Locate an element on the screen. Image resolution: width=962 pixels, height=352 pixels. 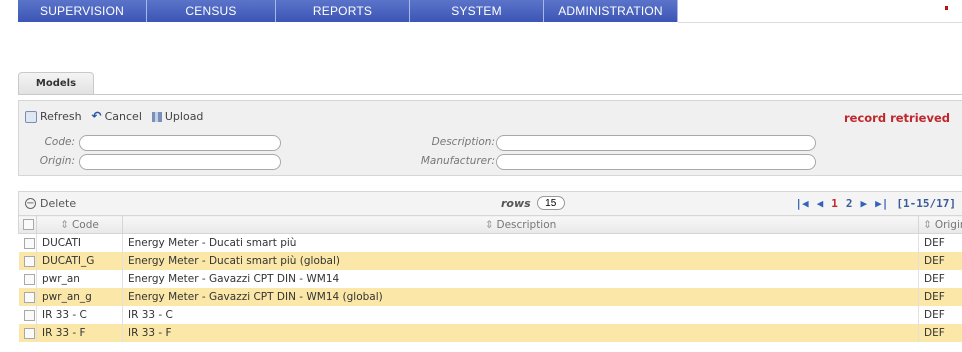
delete-label: Delete is located at coordinates (58, 203).